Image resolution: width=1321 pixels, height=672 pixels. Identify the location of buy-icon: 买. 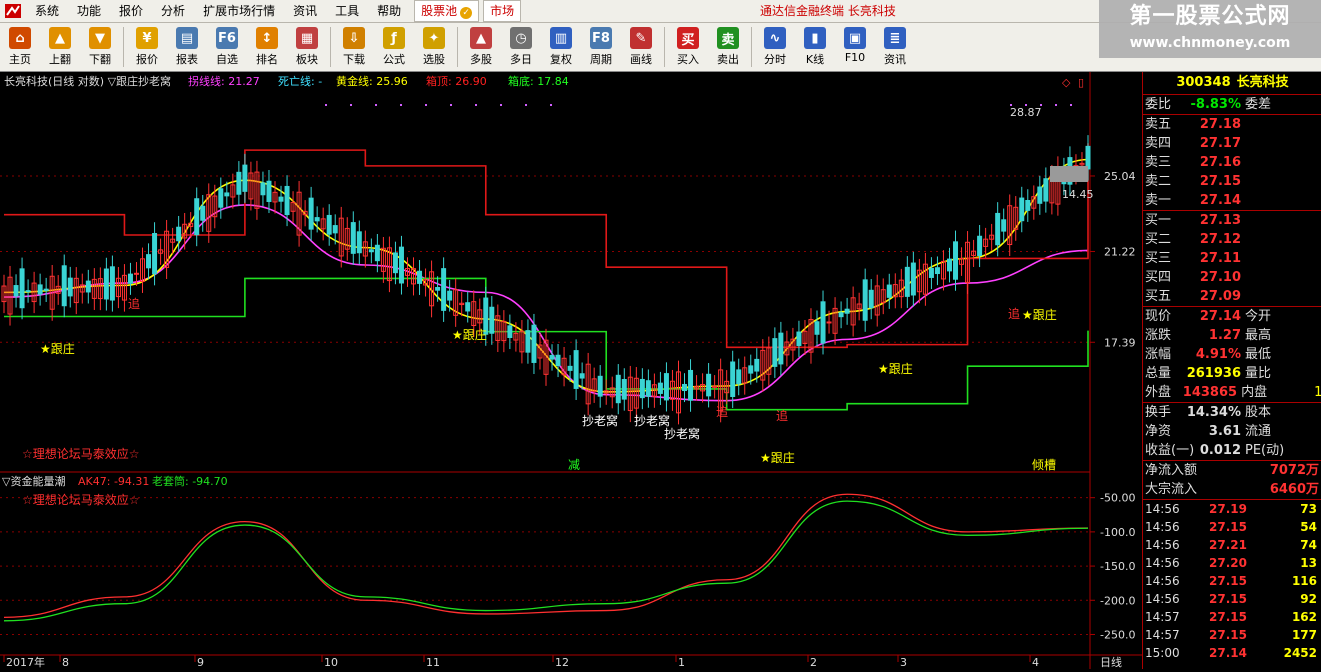
(688, 38).